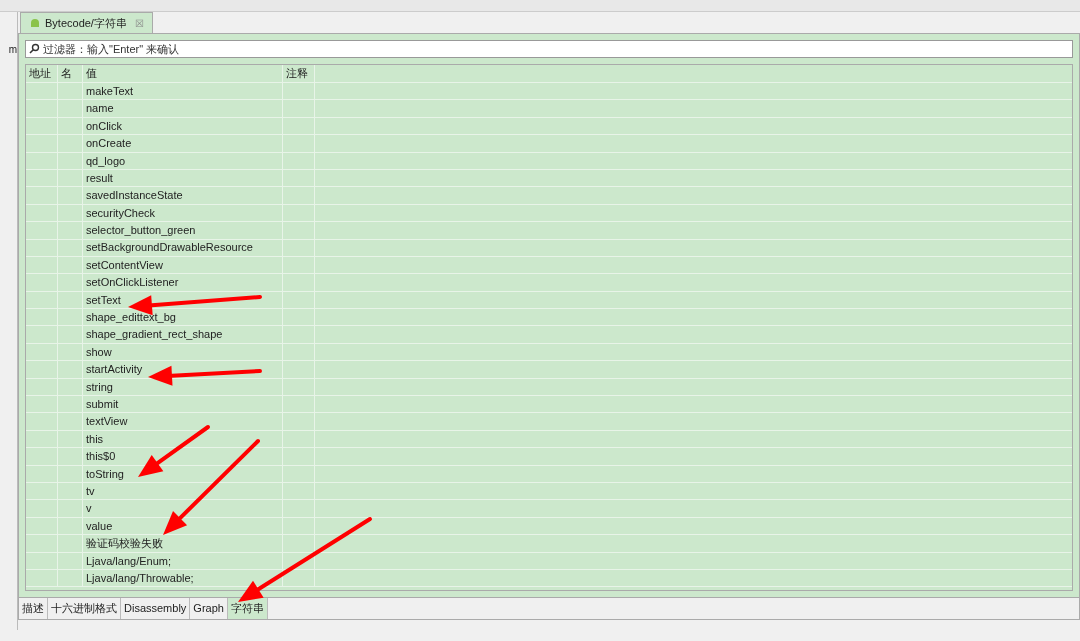 The height and width of the screenshot is (641, 1080). I want to click on column-header: 名, so click(70, 73).